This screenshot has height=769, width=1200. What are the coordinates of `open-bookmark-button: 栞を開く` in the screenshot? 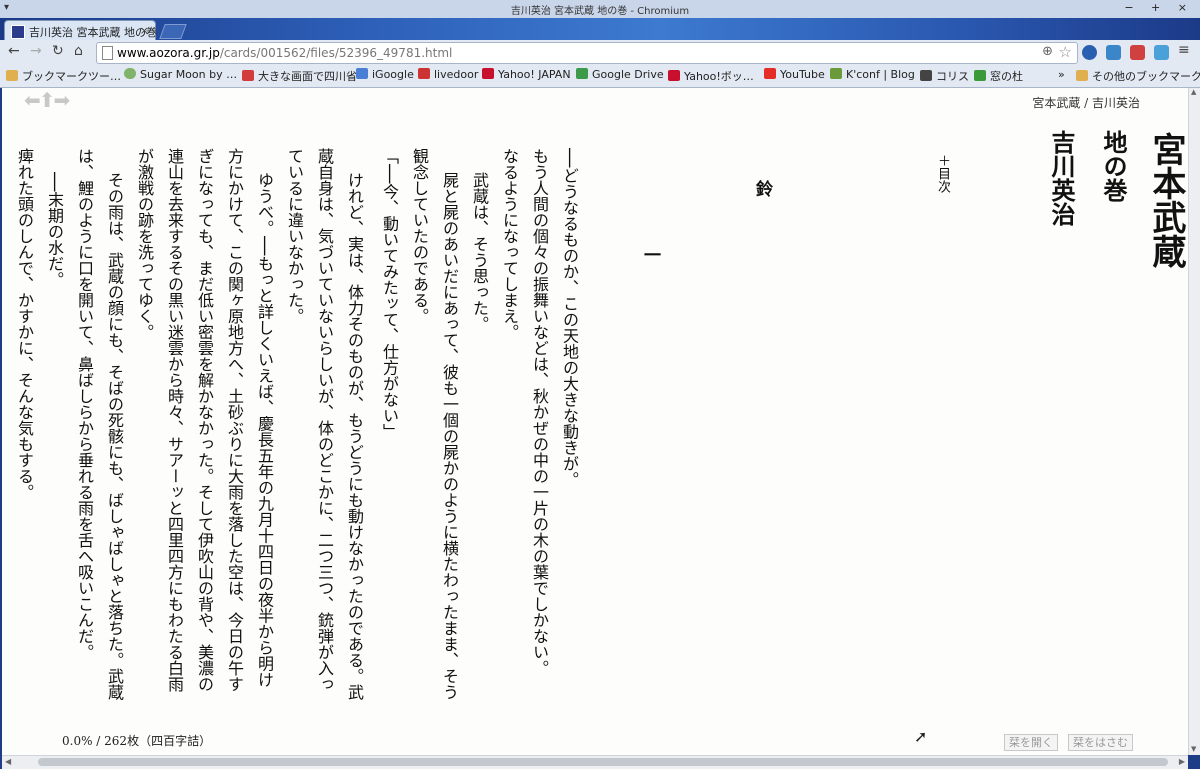 It's located at (1031, 742).